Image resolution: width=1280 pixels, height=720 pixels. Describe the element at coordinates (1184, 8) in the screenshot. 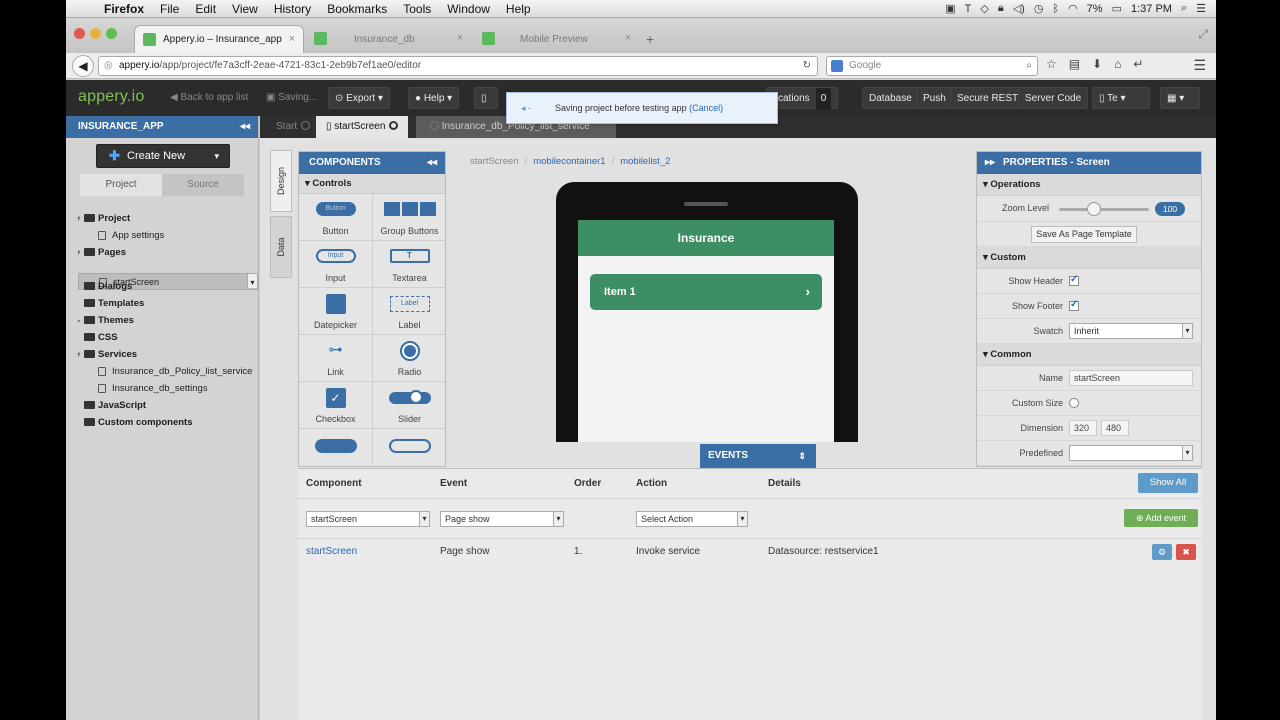

I see `spotlight-icon: ⌕` at that location.